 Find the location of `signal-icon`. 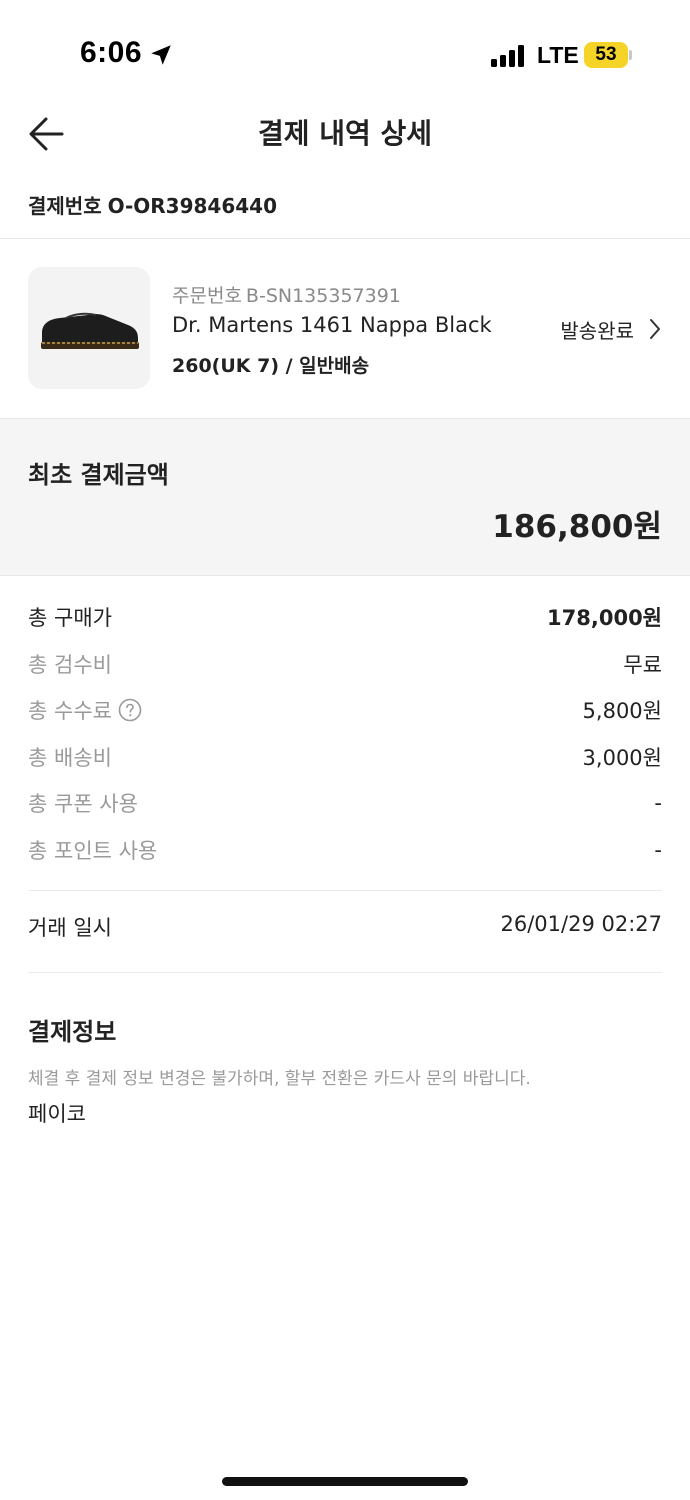

signal-icon is located at coordinates (507, 56).